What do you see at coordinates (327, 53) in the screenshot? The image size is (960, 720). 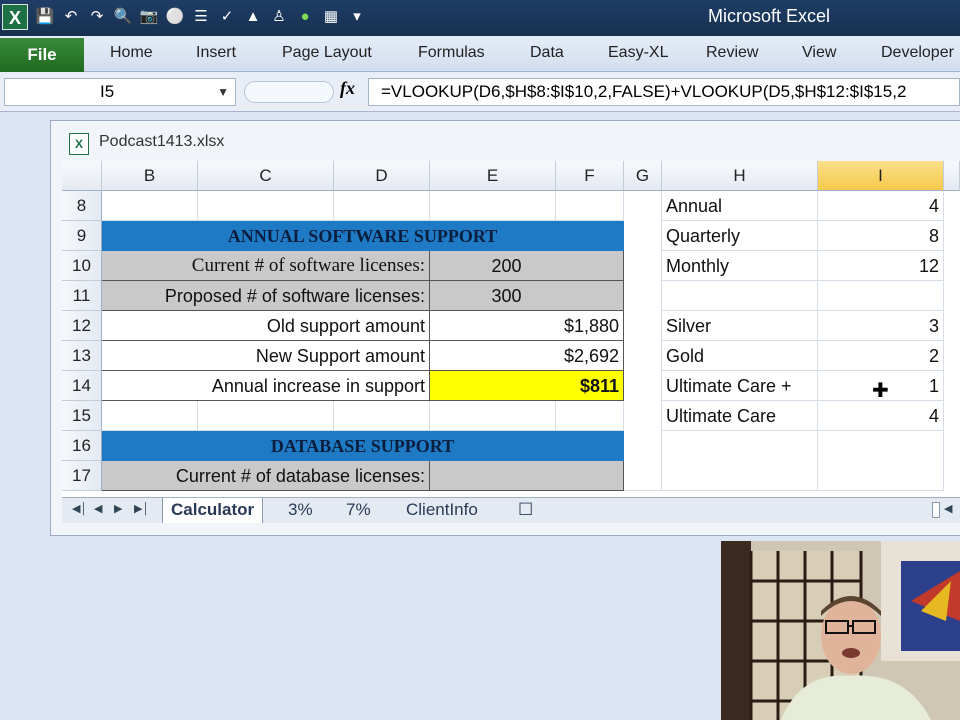 I see `tab-page-layout: Page Layout` at bounding box center [327, 53].